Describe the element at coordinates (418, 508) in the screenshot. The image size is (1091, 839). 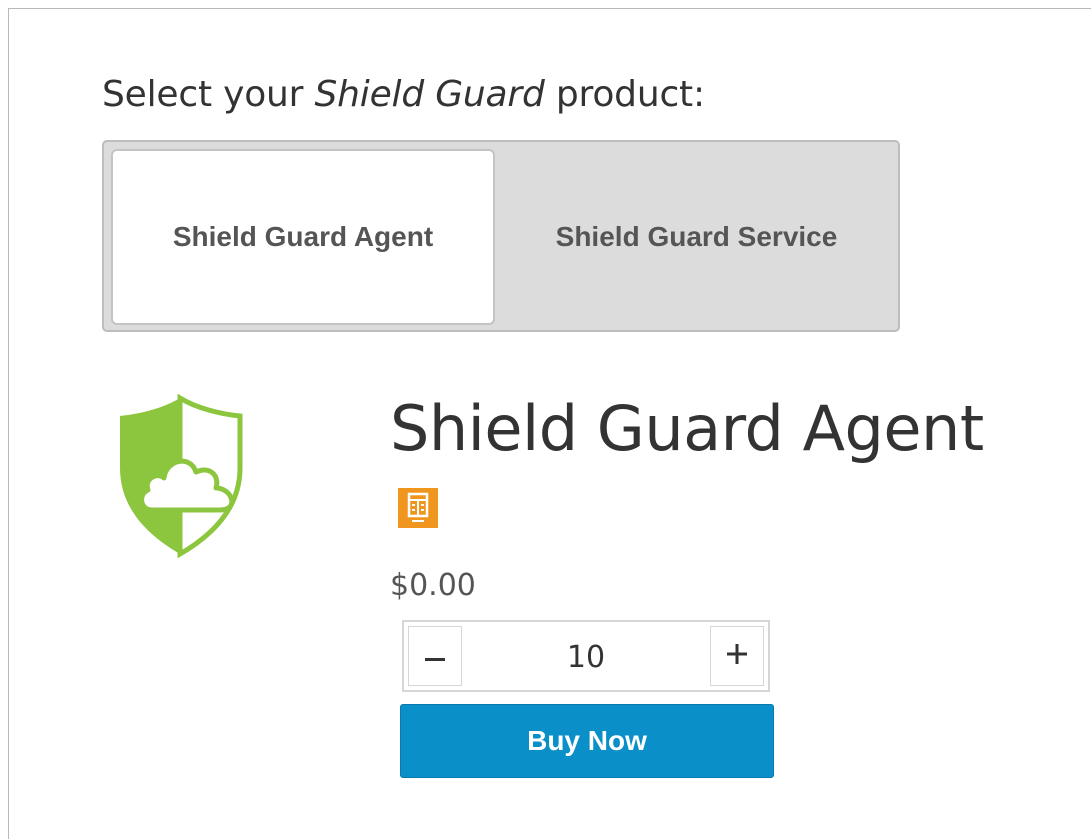
I see `server-badge-icon` at that location.